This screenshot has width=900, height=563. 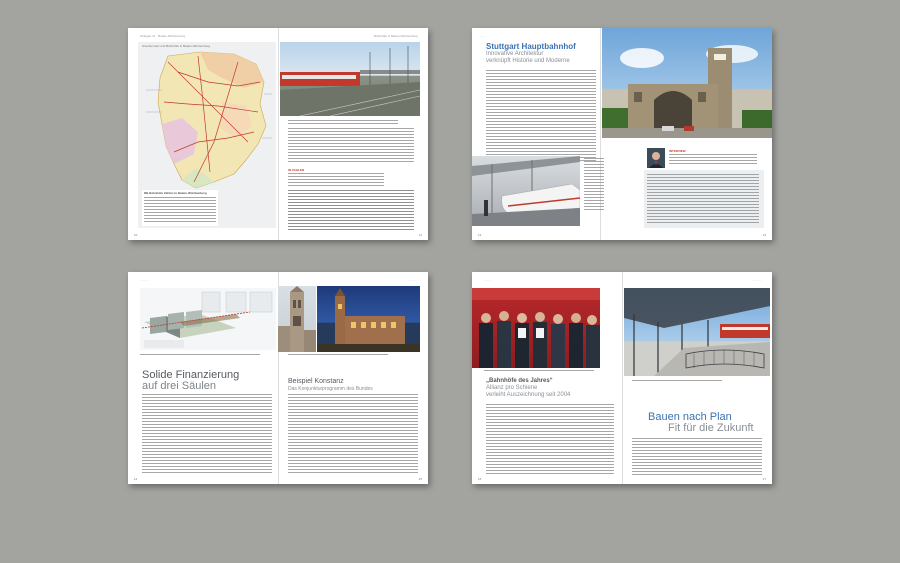 I want to click on photo-regional-train, so click(x=350, y=79).